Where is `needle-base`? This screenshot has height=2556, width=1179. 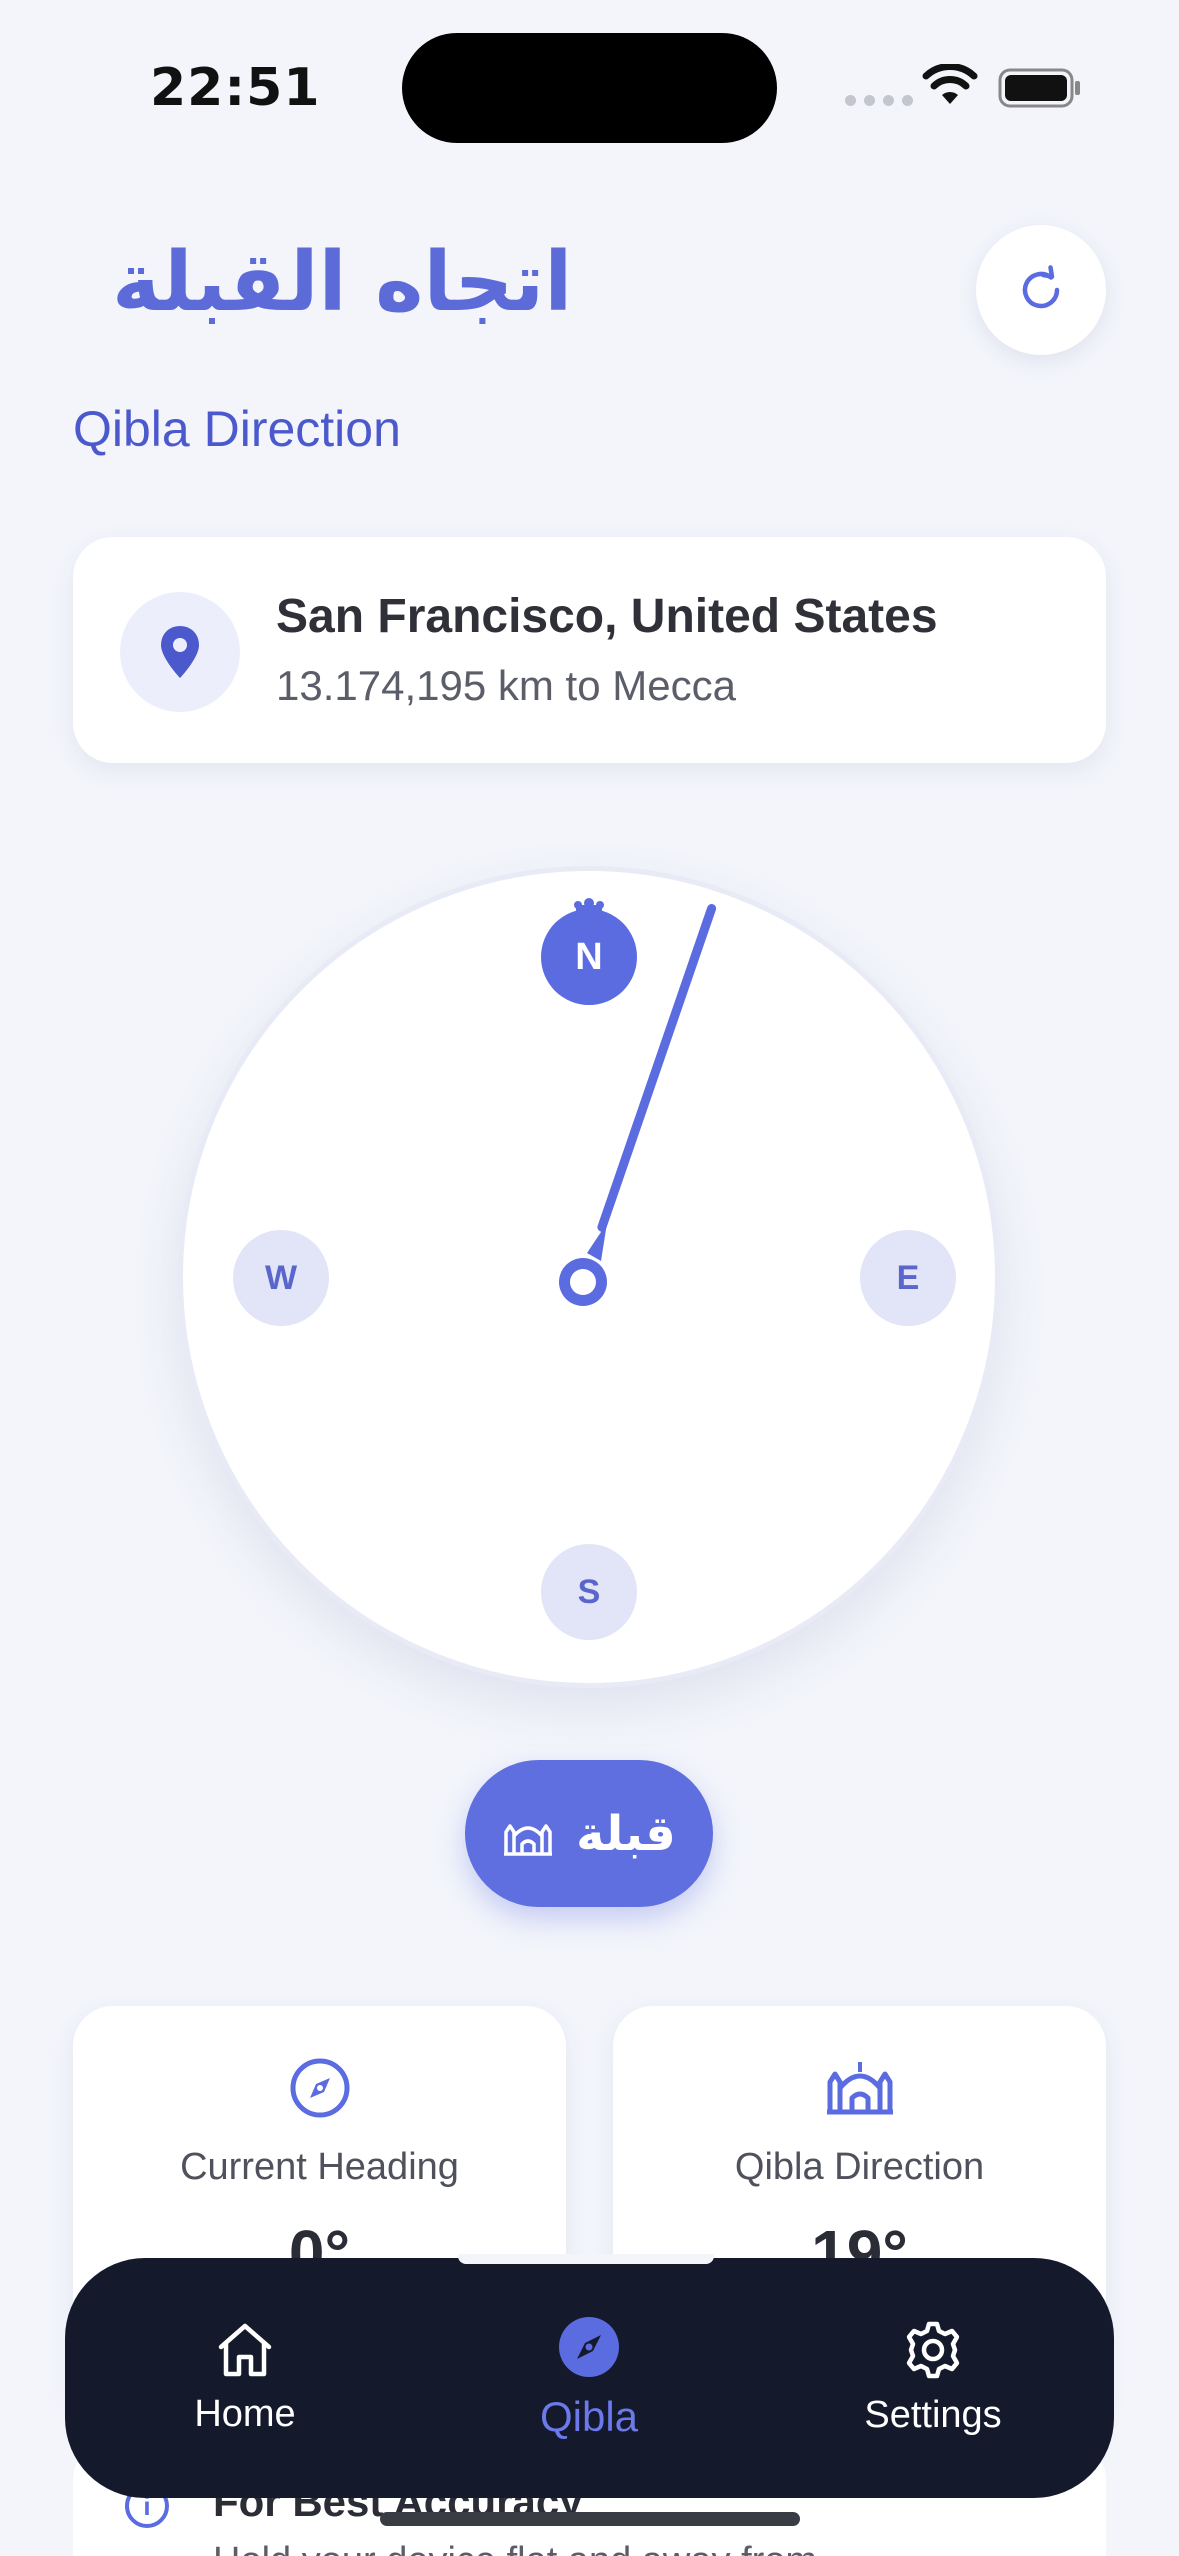 needle-base is located at coordinates (597, 1242).